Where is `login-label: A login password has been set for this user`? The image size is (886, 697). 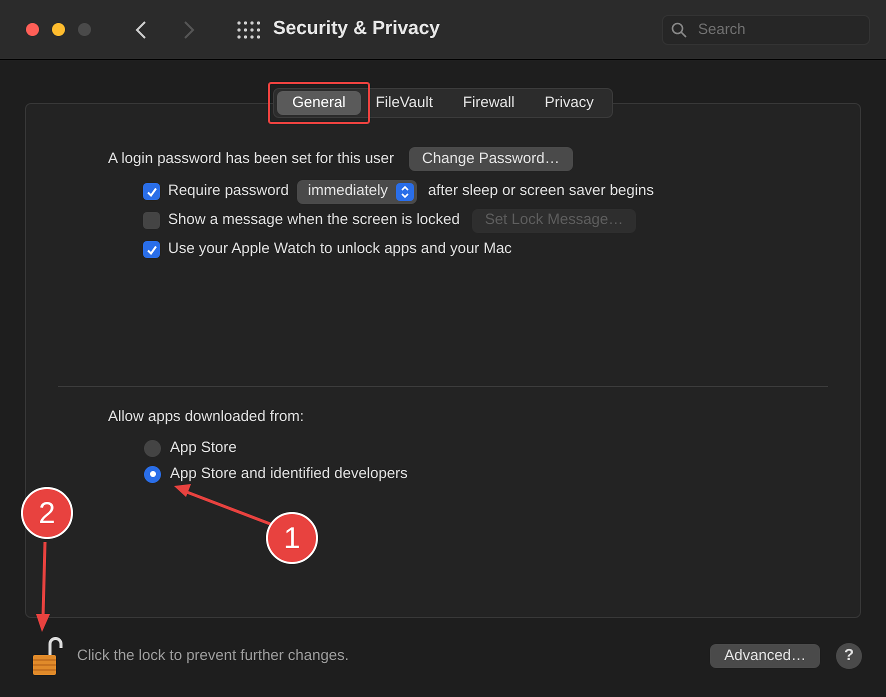
login-label: A login password has been set for this user is located at coordinates (251, 158).